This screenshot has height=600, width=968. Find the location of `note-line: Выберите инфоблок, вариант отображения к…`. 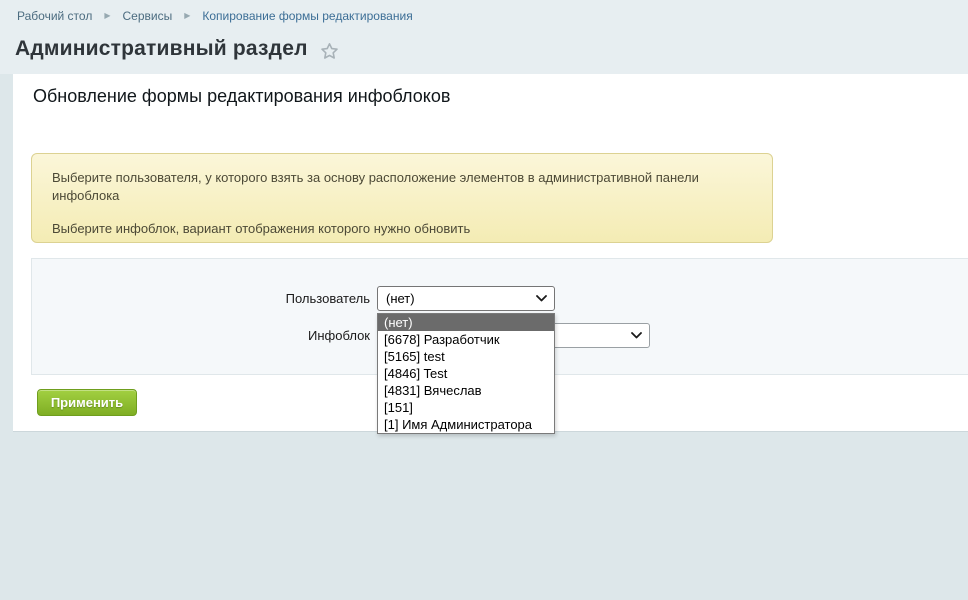

note-line: Выберите инфоблок, вариант отображения к… is located at coordinates (261, 228).